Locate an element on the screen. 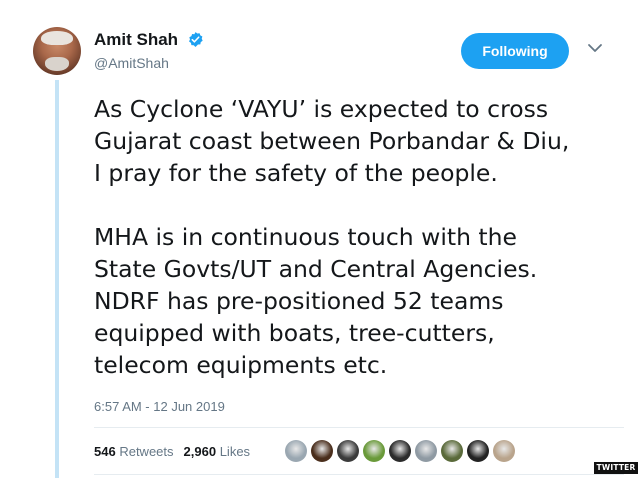 The image size is (640, 478). tweet-line: I pray for the safety of the people. is located at coordinates (296, 173).